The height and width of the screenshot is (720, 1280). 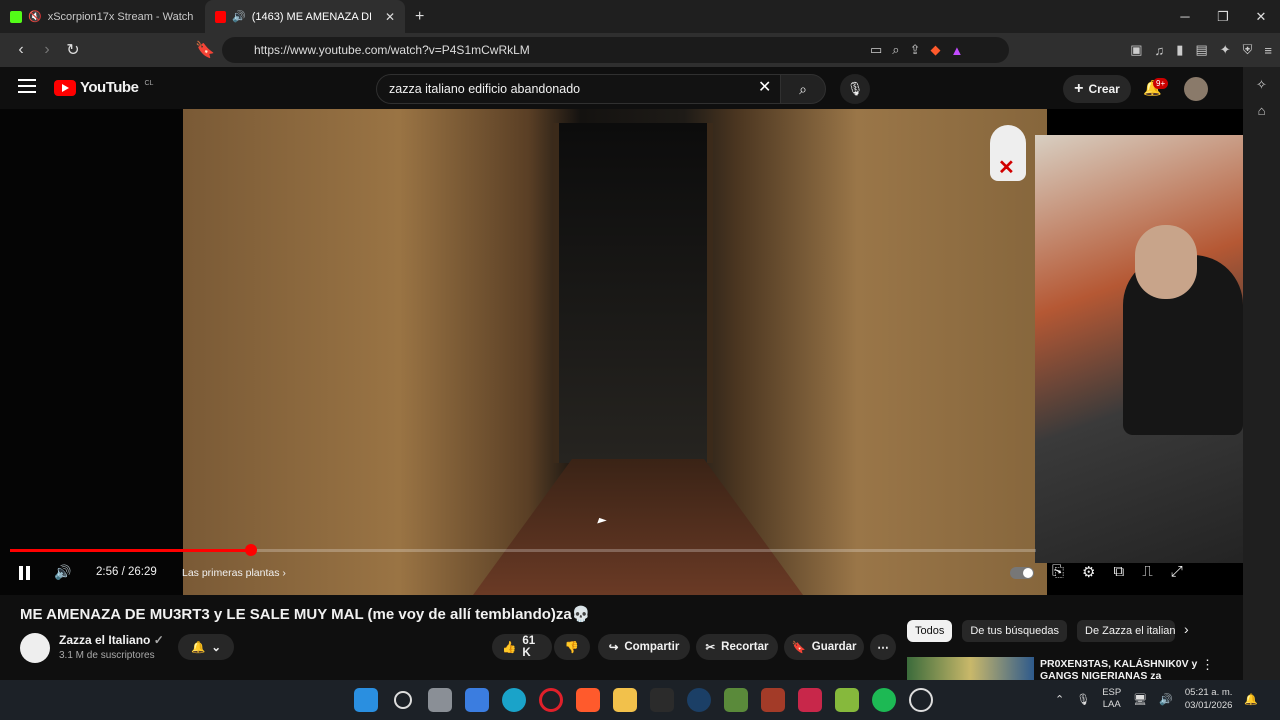 What do you see at coordinates (1088, 572) in the screenshot?
I see `settings-icon: ⚙` at bounding box center [1088, 572].